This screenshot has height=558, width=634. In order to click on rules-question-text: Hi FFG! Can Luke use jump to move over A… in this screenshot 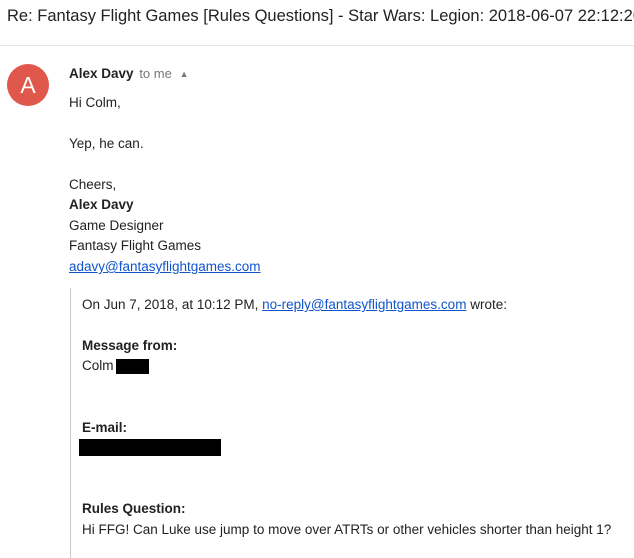, I will do `click(347, 529)`.